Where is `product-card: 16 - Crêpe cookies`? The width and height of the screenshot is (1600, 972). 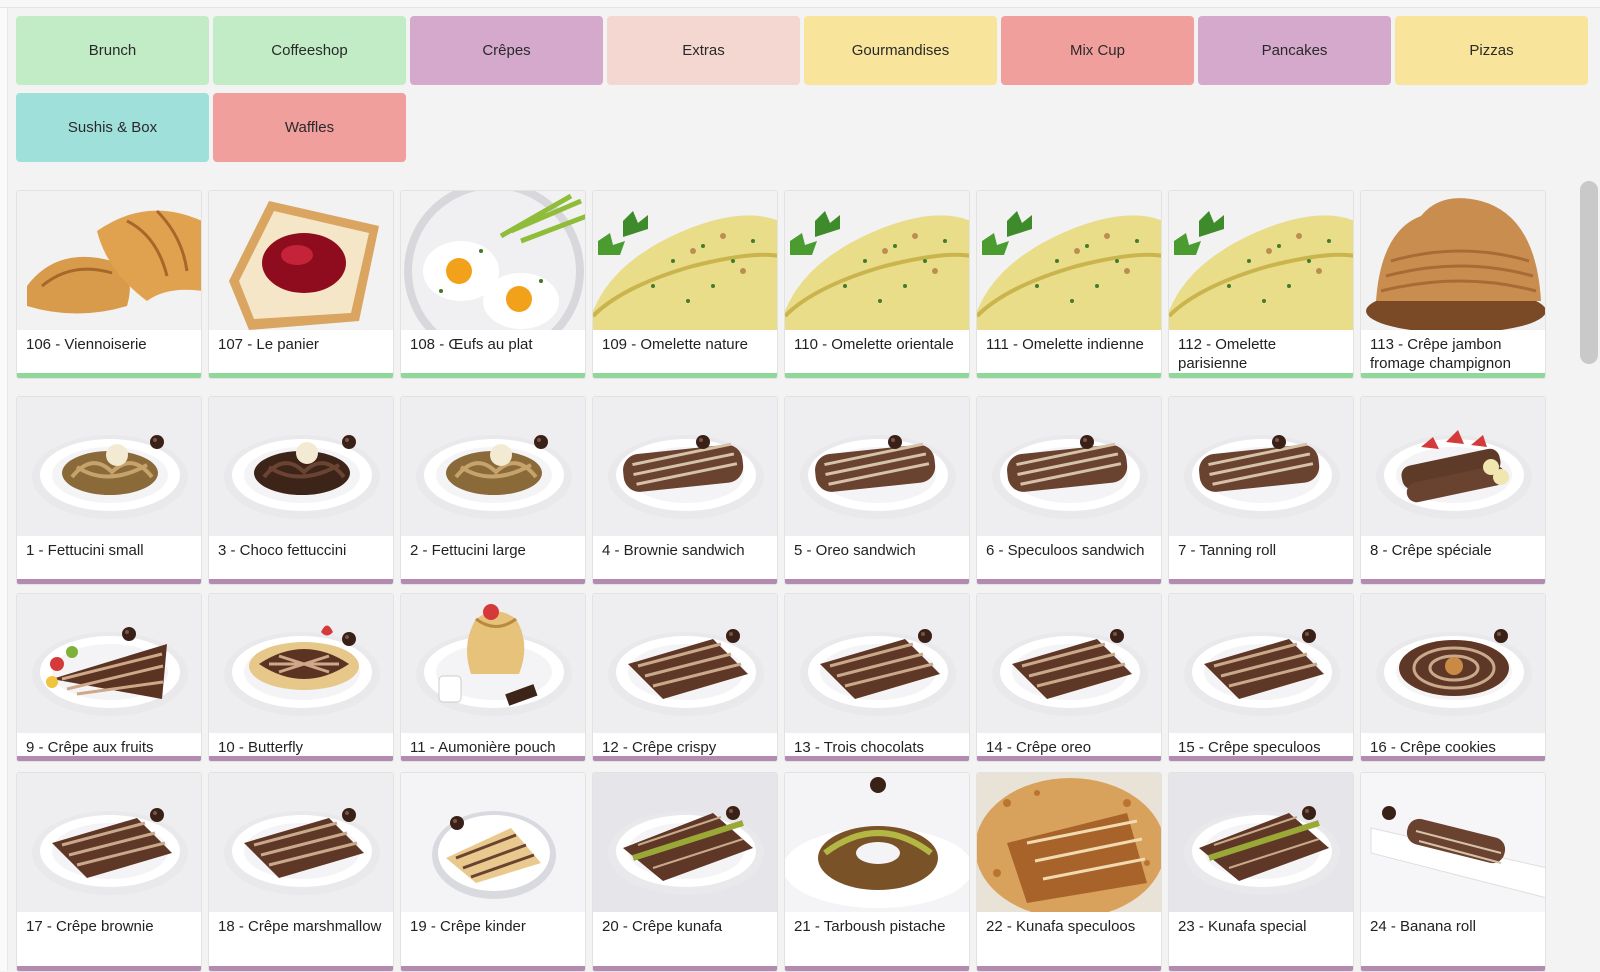
product-card: 16 - Crêpe cookies is located at coordinates (1453, 677).